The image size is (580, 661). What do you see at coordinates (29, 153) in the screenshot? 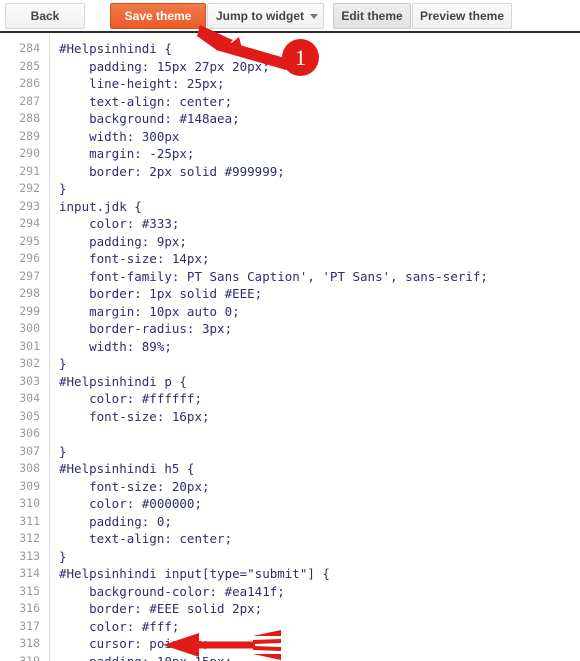
I see `line-number: 290` at bounding box center [29, 153].